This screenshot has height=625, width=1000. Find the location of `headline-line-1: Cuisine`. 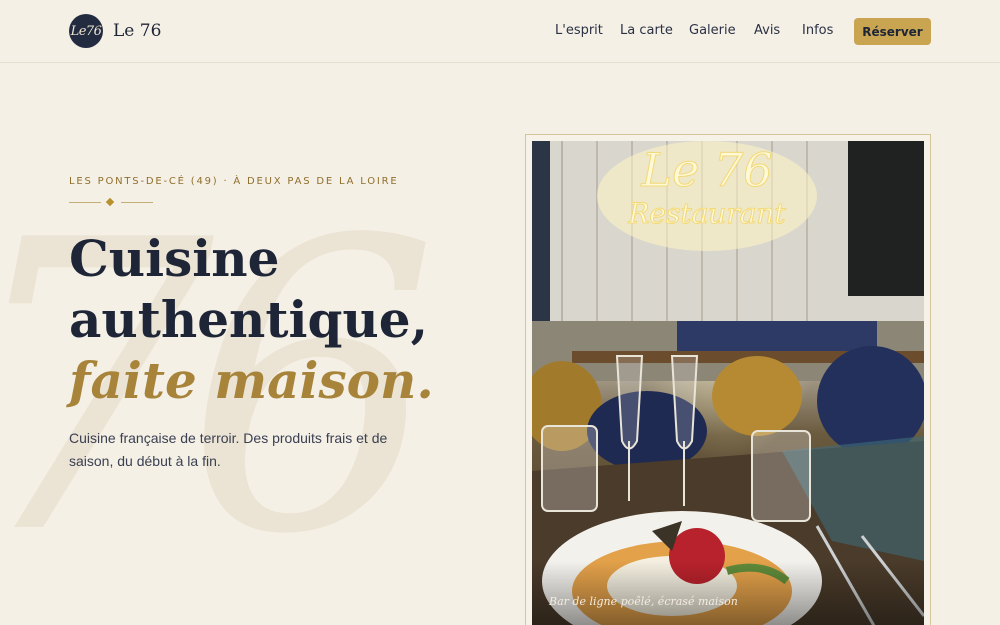

headline-line-1: Cuisine is located at coordinates (174, 258).